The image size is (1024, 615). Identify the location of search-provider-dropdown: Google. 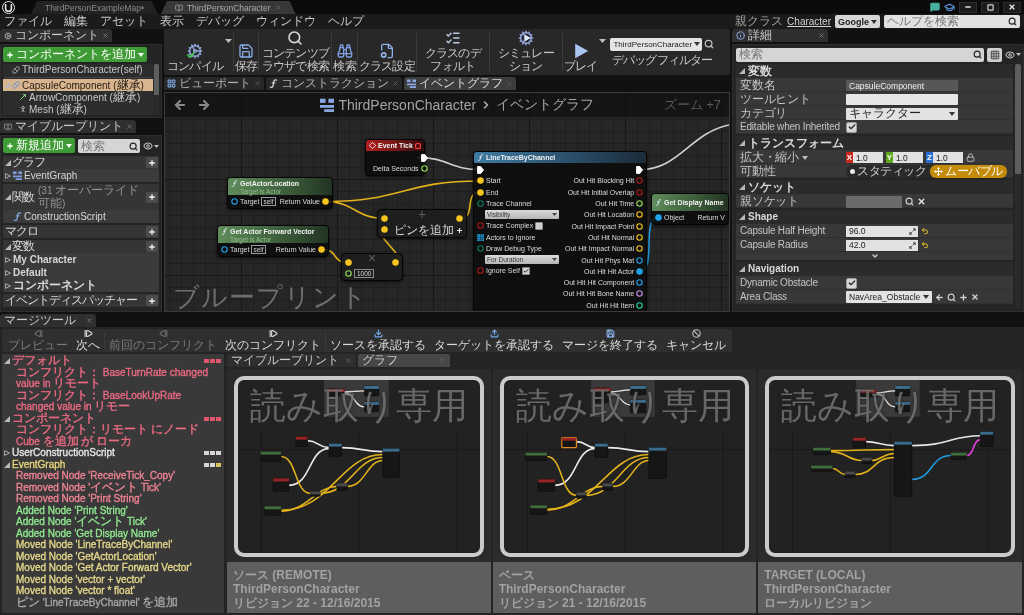
(857, 21).